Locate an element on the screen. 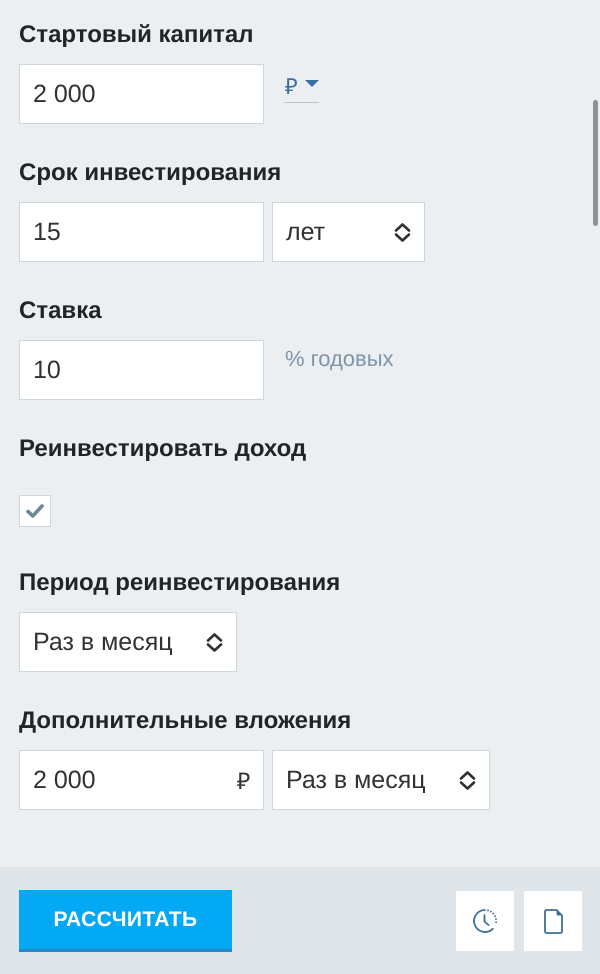 The width and height of the screenshot is (600, 974). scrollbar-thumb is located at coordinates (595, 163).